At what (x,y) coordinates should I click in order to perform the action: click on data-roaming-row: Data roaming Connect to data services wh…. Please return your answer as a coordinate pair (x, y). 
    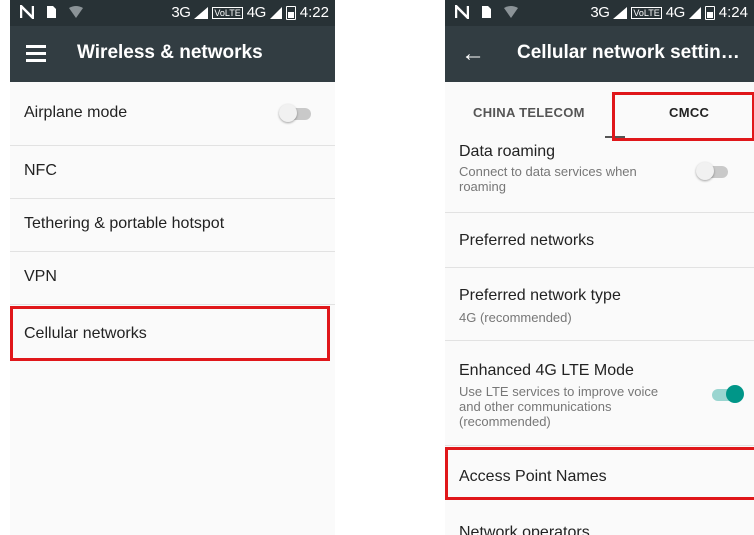
    Looking at the image, I should click on (599, 176).